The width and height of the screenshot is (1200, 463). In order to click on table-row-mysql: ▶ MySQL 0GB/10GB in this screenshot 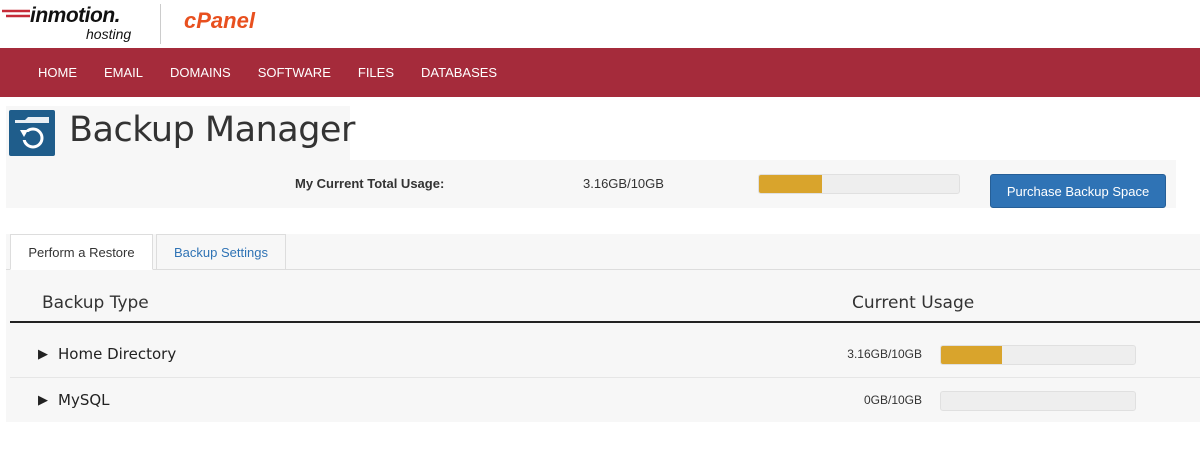, I will do `click(605, 401)`.